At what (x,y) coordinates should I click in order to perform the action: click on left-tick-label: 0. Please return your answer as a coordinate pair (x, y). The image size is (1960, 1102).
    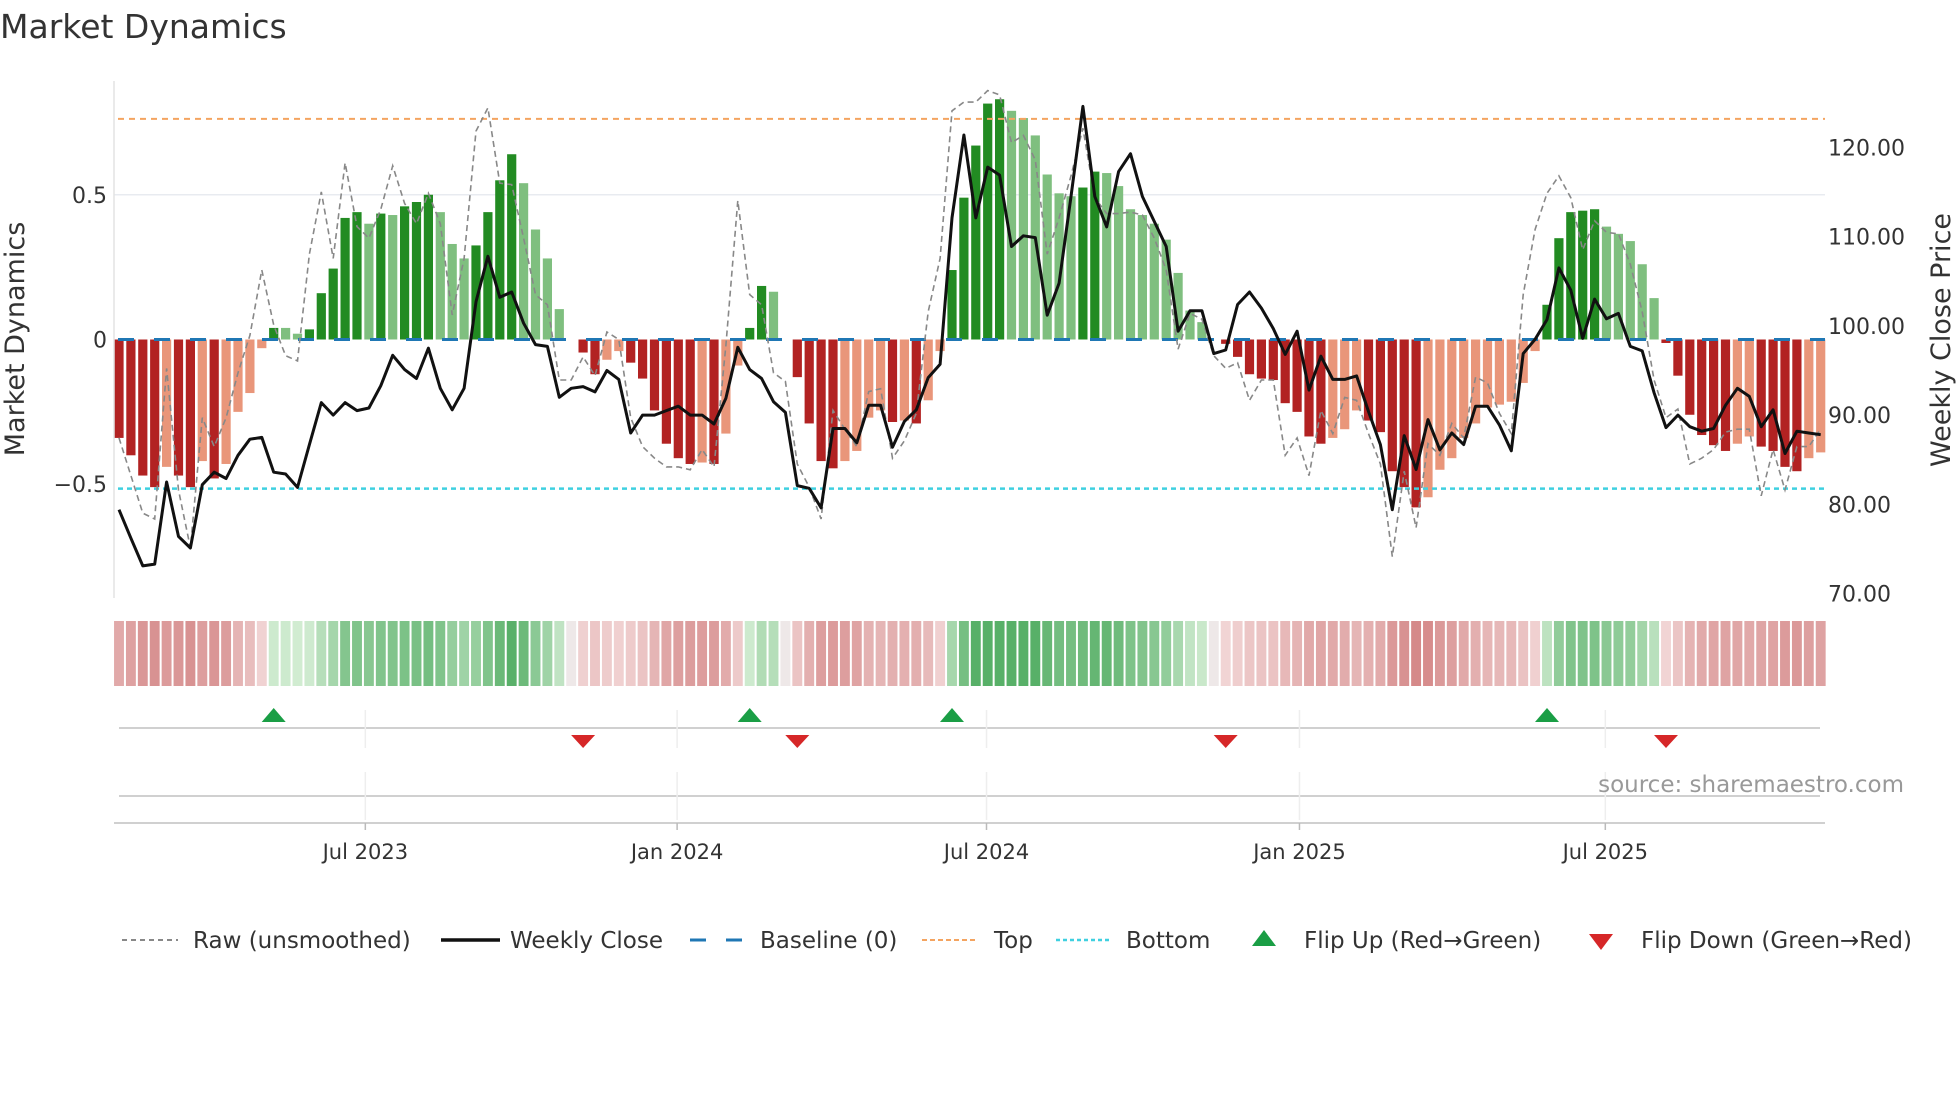
    Looking at the image, I should click on (100, 341).